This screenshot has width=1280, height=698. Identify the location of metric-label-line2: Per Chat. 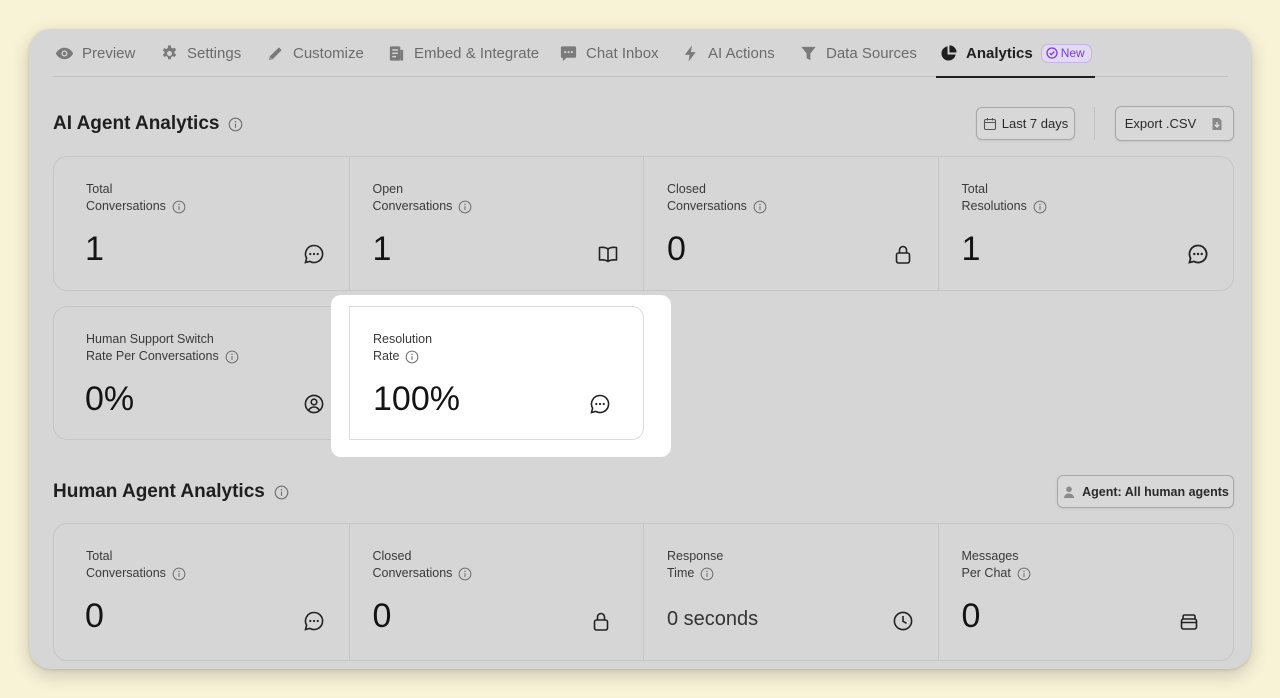
(986, 573).